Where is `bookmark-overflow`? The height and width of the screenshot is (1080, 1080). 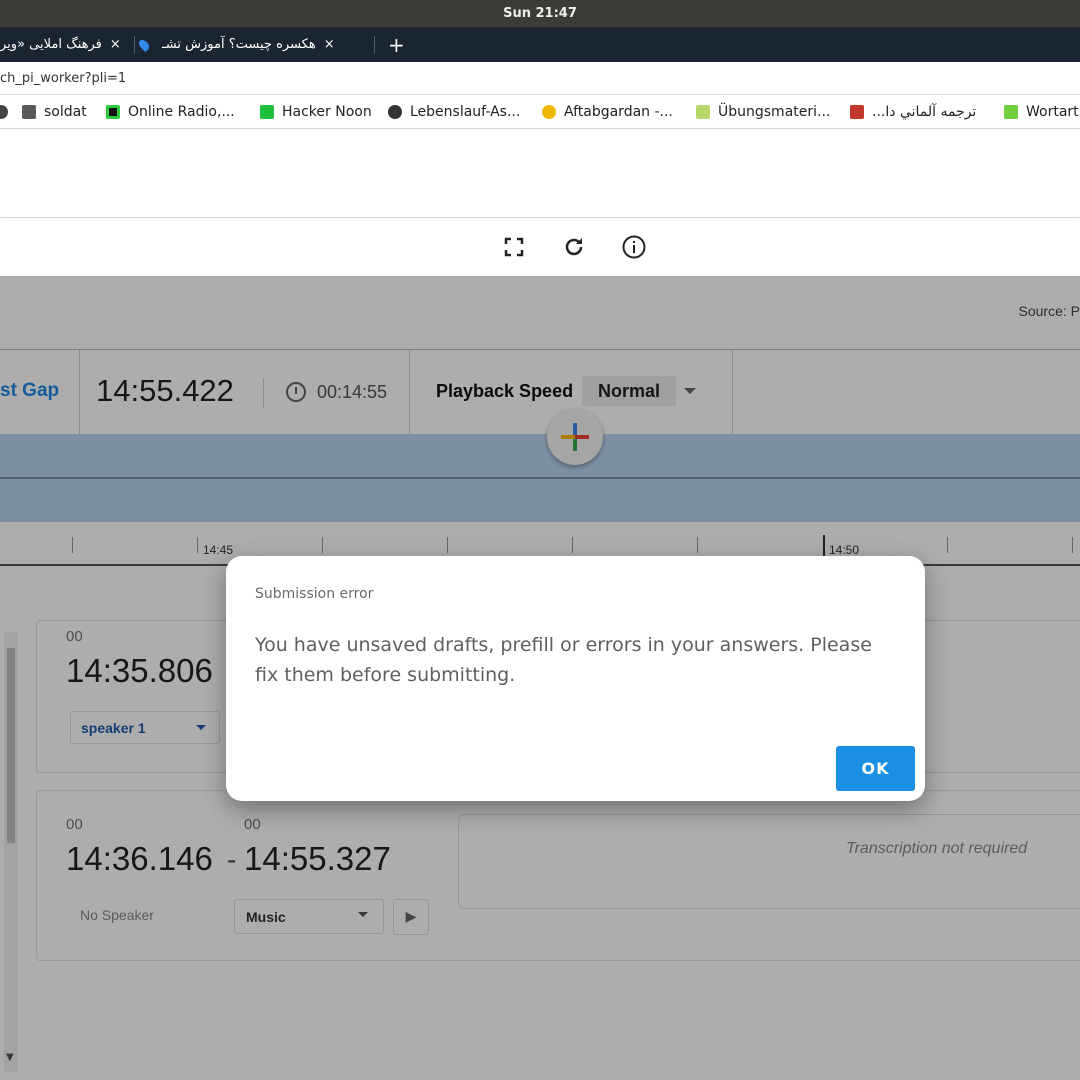 bookmark-overflow is located at coordinates (8, 112).